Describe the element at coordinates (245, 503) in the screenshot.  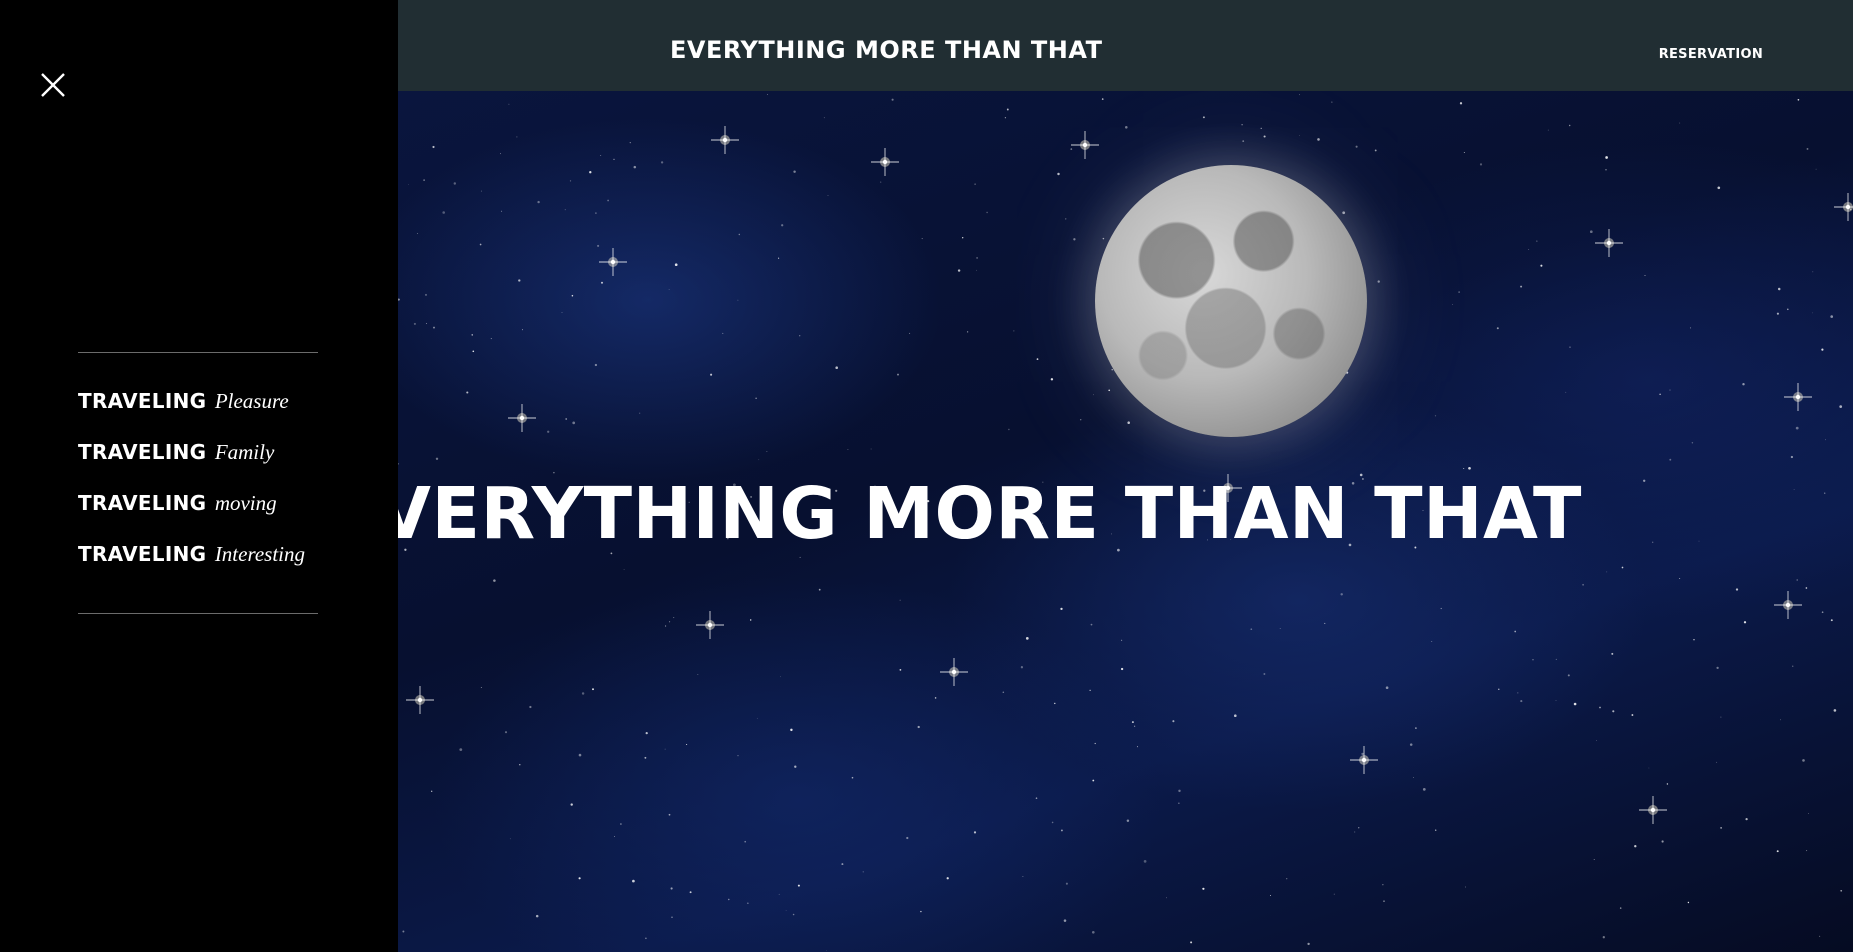
I see `menu-item-sublabel: moving` at that location.